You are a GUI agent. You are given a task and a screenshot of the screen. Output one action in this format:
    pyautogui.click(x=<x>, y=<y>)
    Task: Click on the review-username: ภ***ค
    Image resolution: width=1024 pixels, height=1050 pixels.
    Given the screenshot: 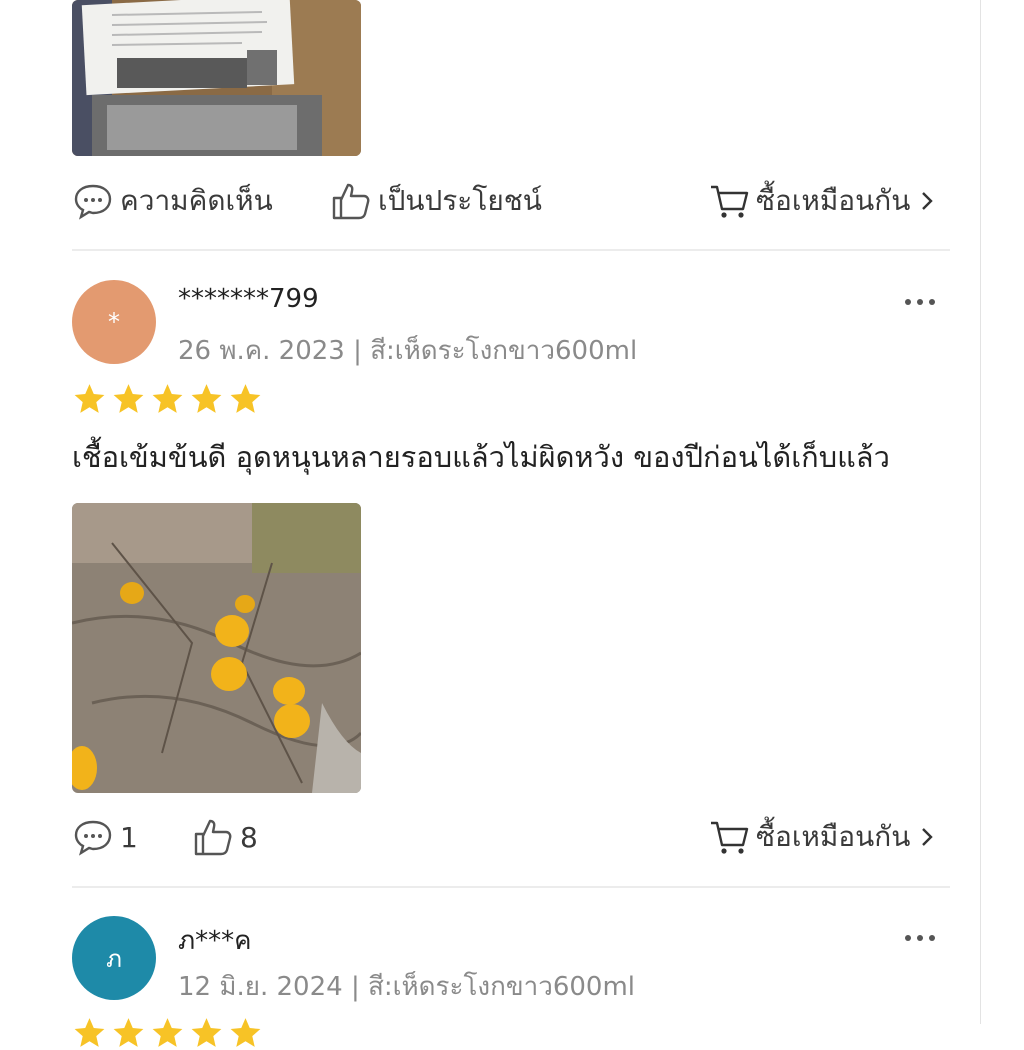 What is the action you would take?
    pyautogui.click(x=215, y=941)
    